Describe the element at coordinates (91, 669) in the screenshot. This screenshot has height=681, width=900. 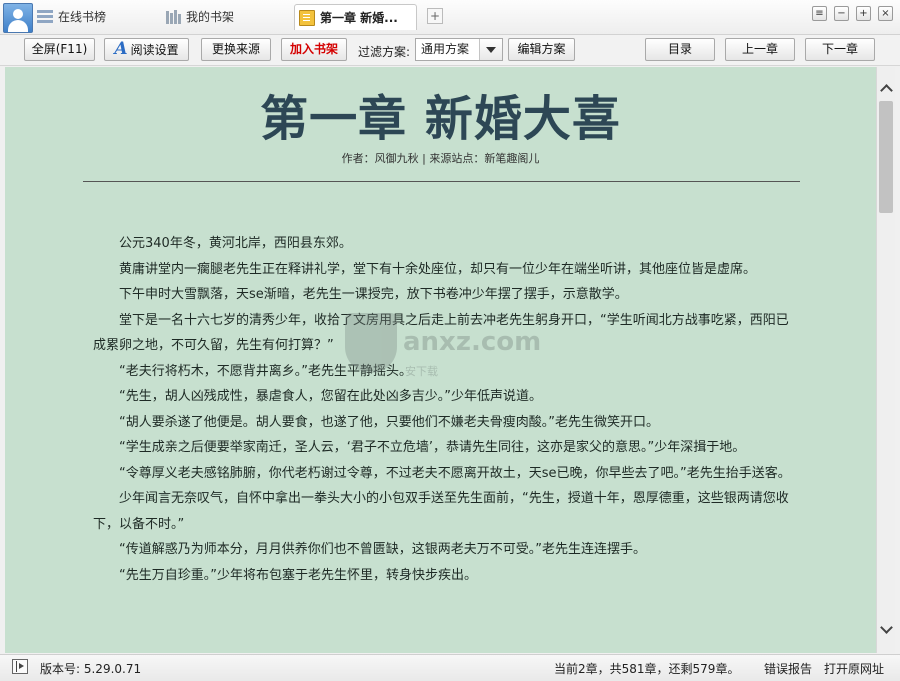
I see `version-label: 版本号: 5.29.0.71` at that location.